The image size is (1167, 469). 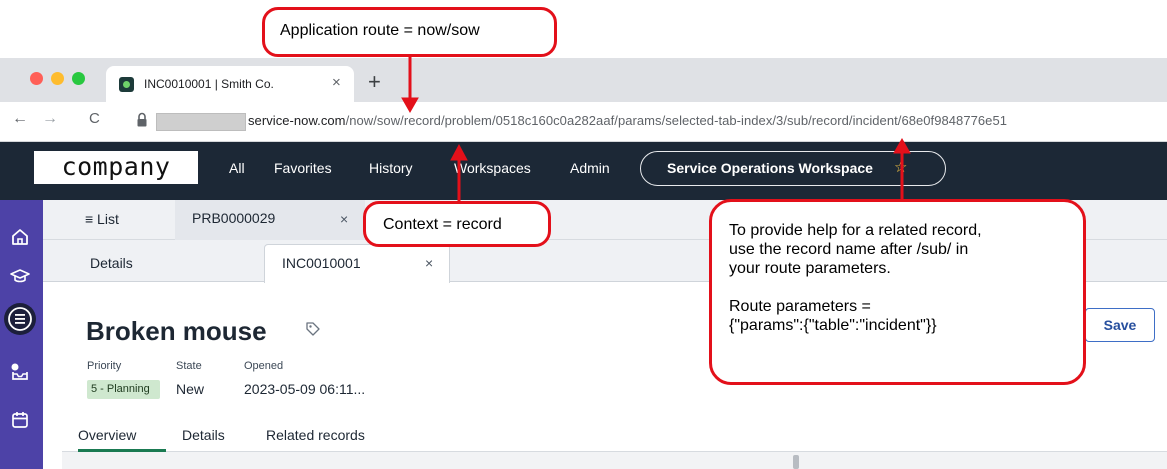 I want to click on browser-tab: INC0010001 | Smith Co. ×, so click(x=230, y=84).